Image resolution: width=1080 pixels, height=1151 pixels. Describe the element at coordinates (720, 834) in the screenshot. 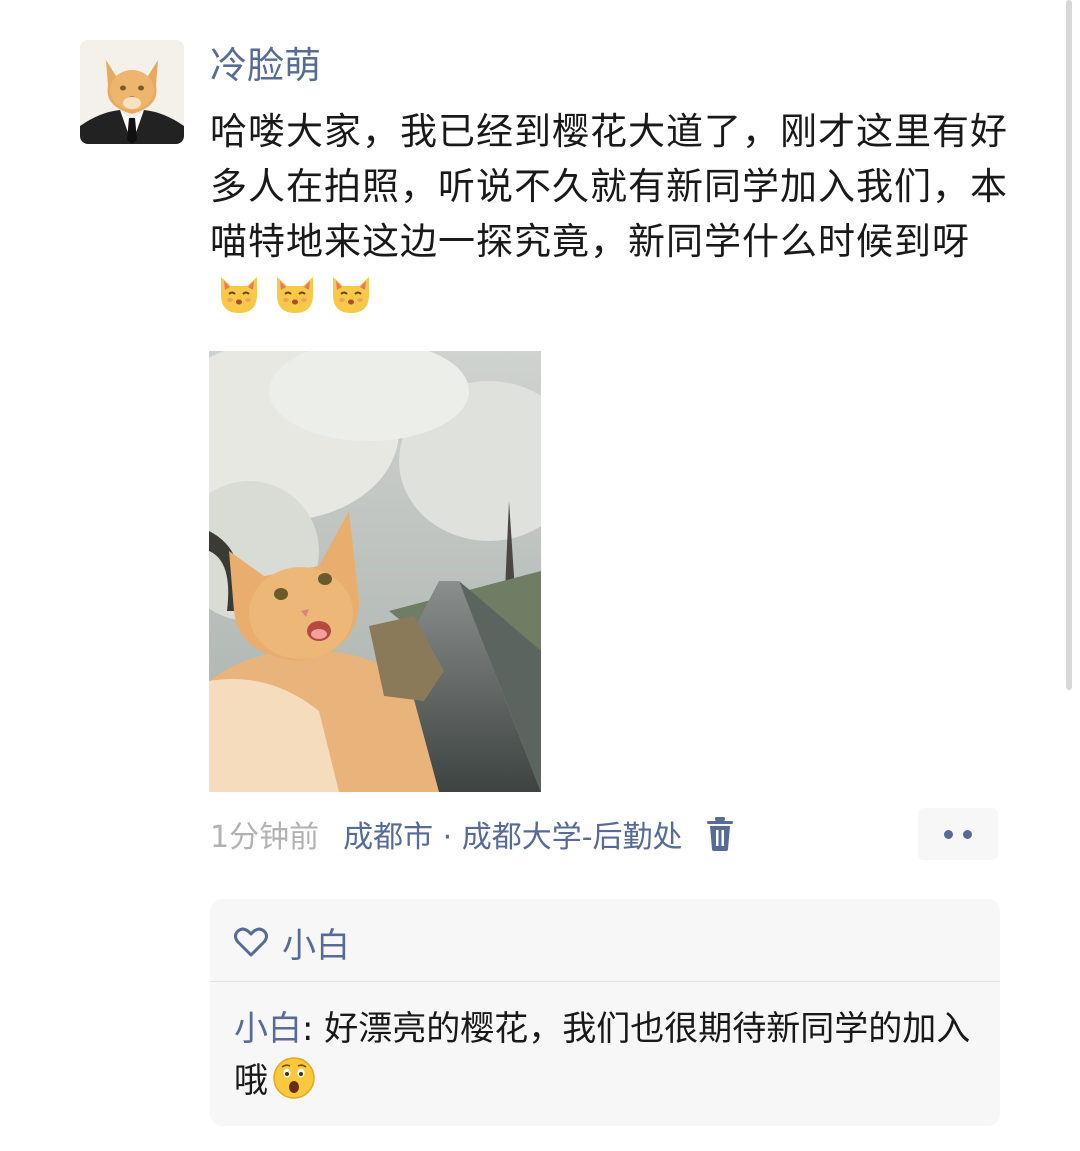

I see `trash-icon` at that location.